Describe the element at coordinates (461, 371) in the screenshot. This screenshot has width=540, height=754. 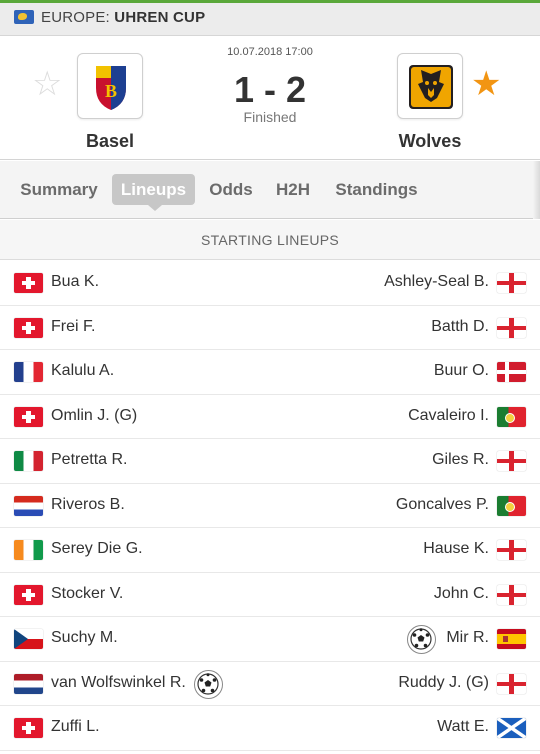
I see `away-player-name: Buur O.` at that location.